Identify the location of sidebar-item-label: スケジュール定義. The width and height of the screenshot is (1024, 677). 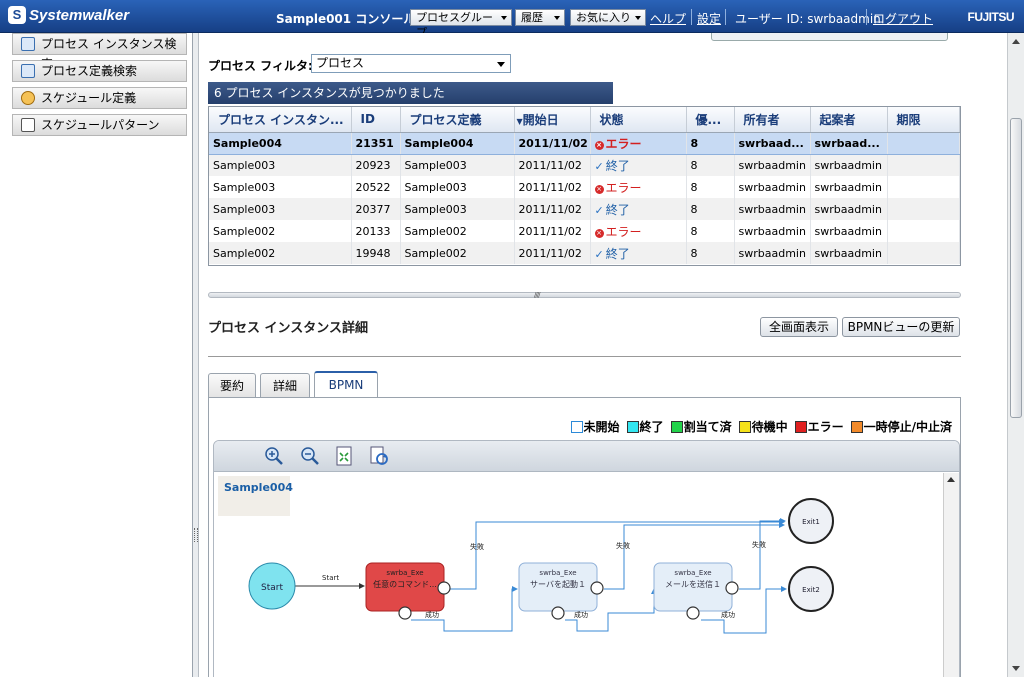
(89, 98).